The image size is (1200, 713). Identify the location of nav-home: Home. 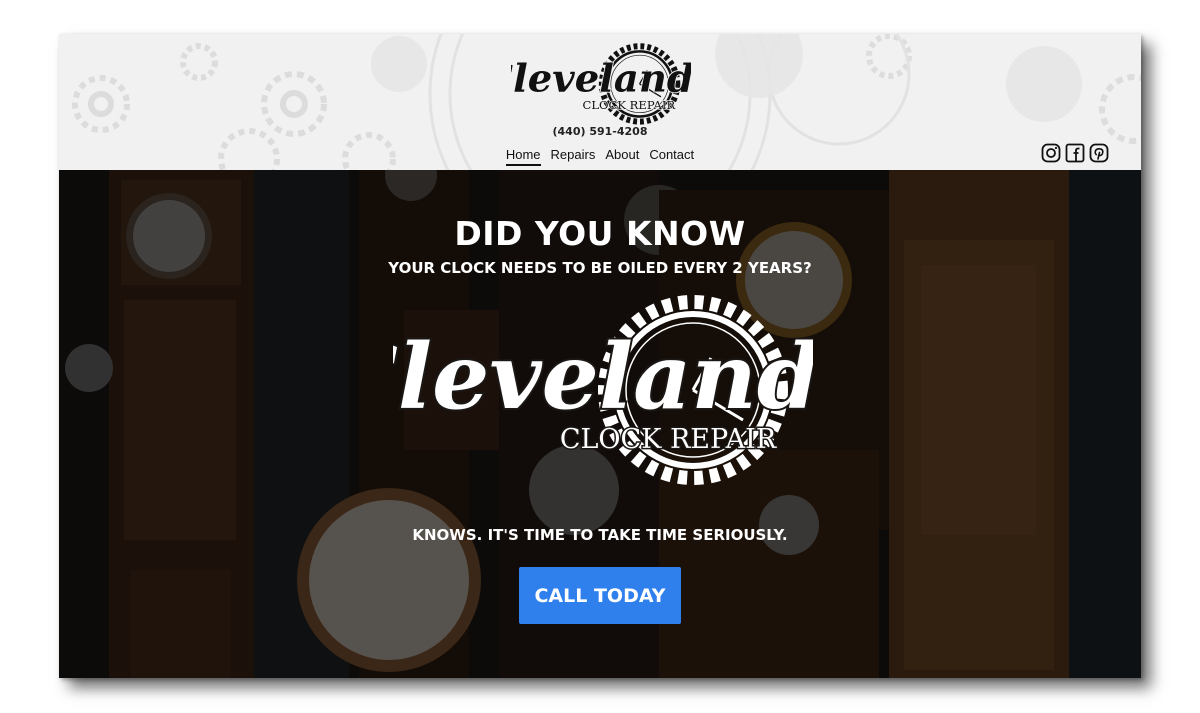
(523, 156).